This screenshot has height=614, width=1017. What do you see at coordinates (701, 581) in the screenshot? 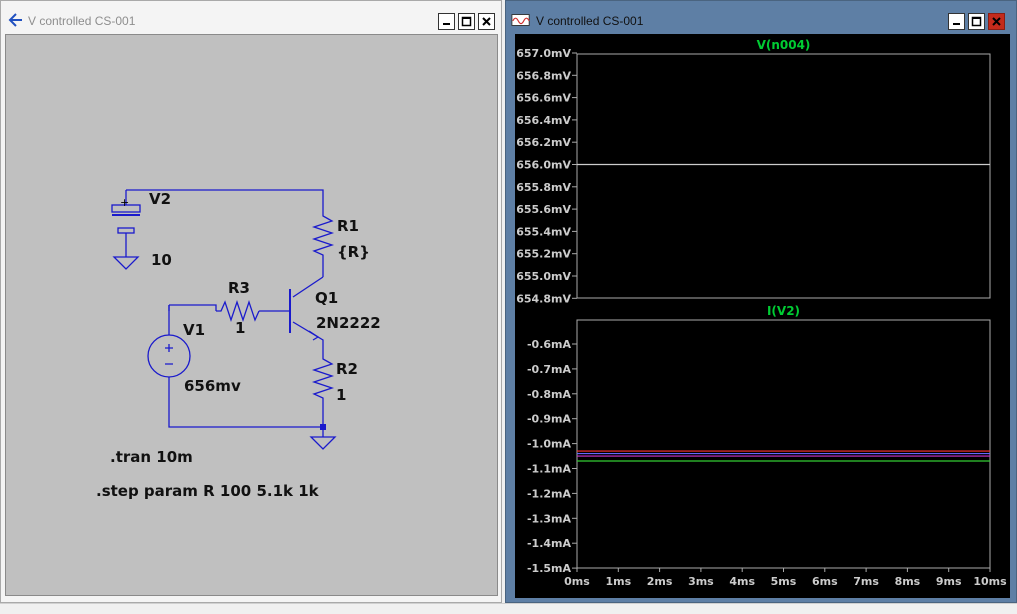
I see `x-tick-label: 3ms` at bounding box center [701, 581].